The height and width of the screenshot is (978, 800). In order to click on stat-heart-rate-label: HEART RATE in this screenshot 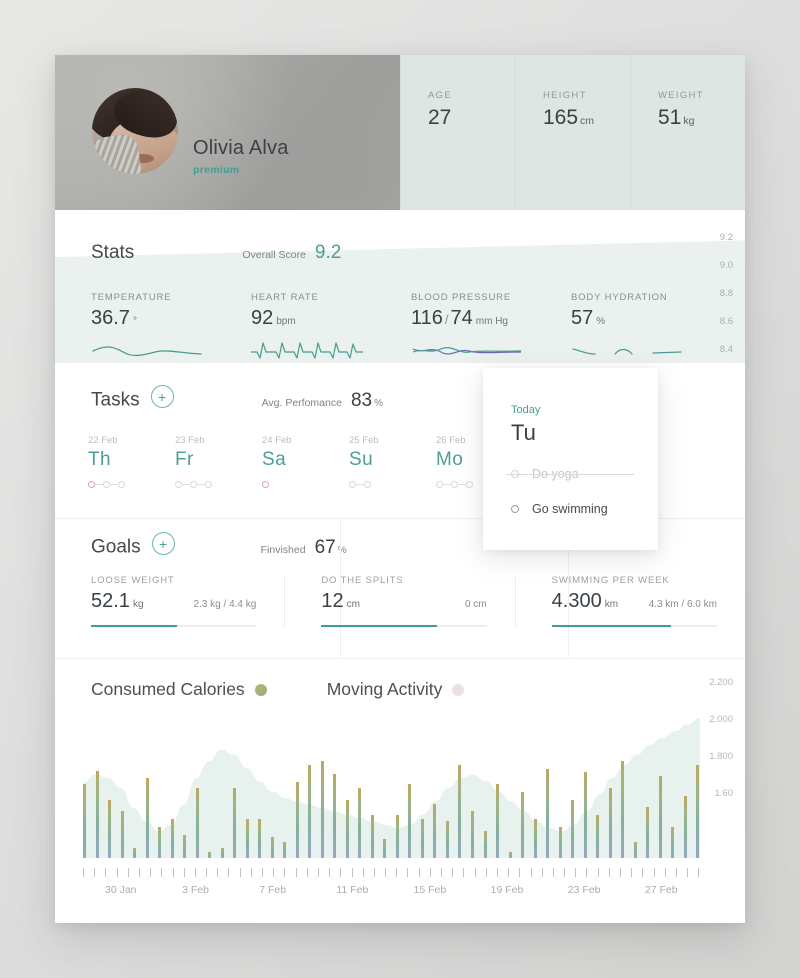, I will do `click(285, 297)`.